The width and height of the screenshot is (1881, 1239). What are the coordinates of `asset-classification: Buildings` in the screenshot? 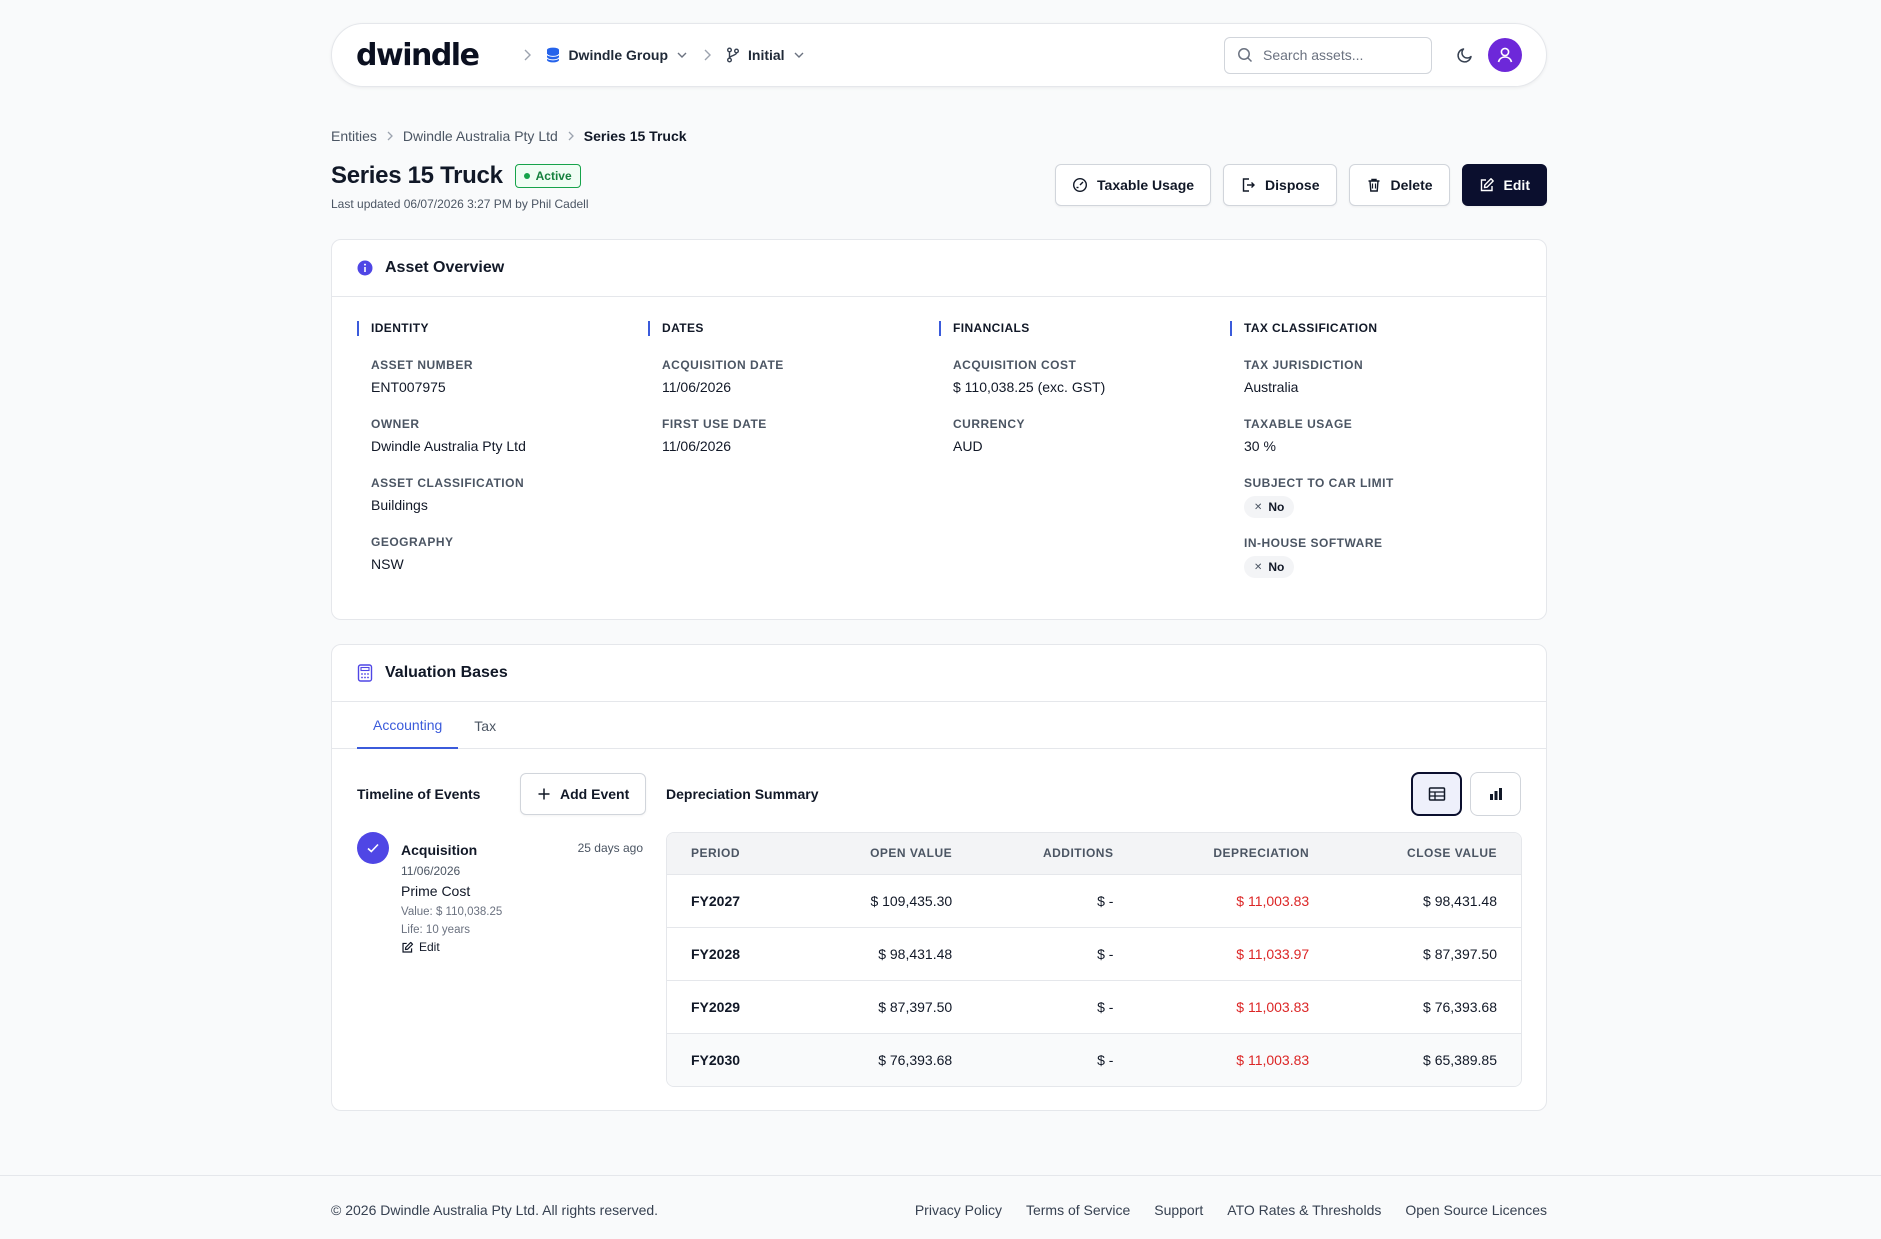 It's located at (399, 505).